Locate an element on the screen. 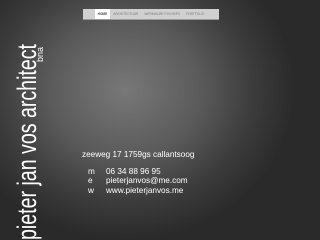 This screenshot has width=320, height=240. nav-item-architectuur: architectuur is located at coordinates (125, 14).